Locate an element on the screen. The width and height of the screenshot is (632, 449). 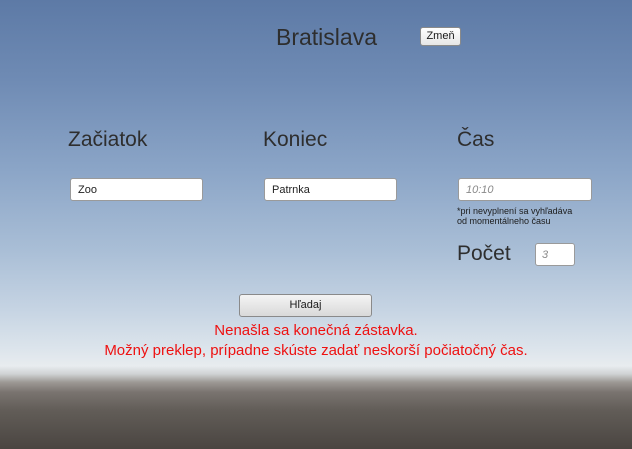
time-hint-line2: od momentálneho času is located at coordinates (504, 221).